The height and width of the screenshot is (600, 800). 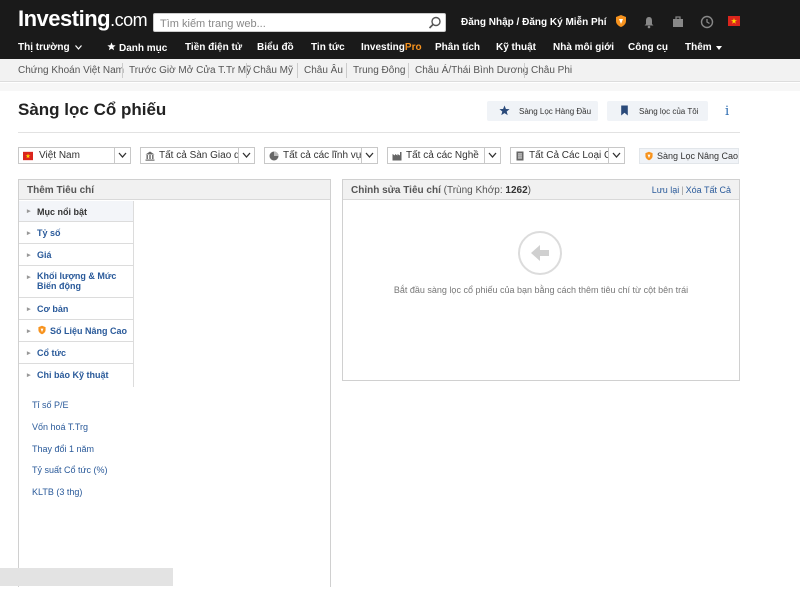 I want to click on category-label: Chỉ báo Kỹ thuật, so click(x=73, y=375).